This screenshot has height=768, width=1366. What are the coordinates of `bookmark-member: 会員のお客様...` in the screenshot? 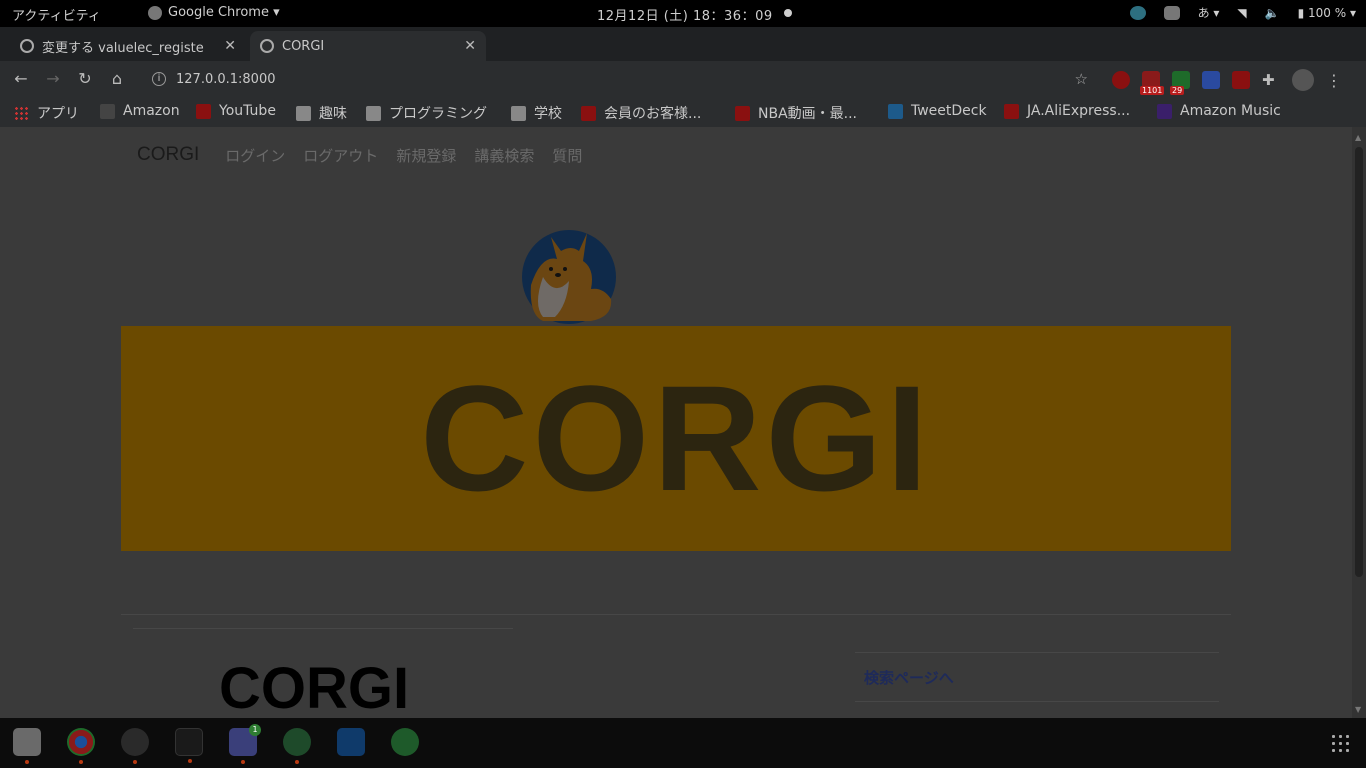 It's located at (641, 113).